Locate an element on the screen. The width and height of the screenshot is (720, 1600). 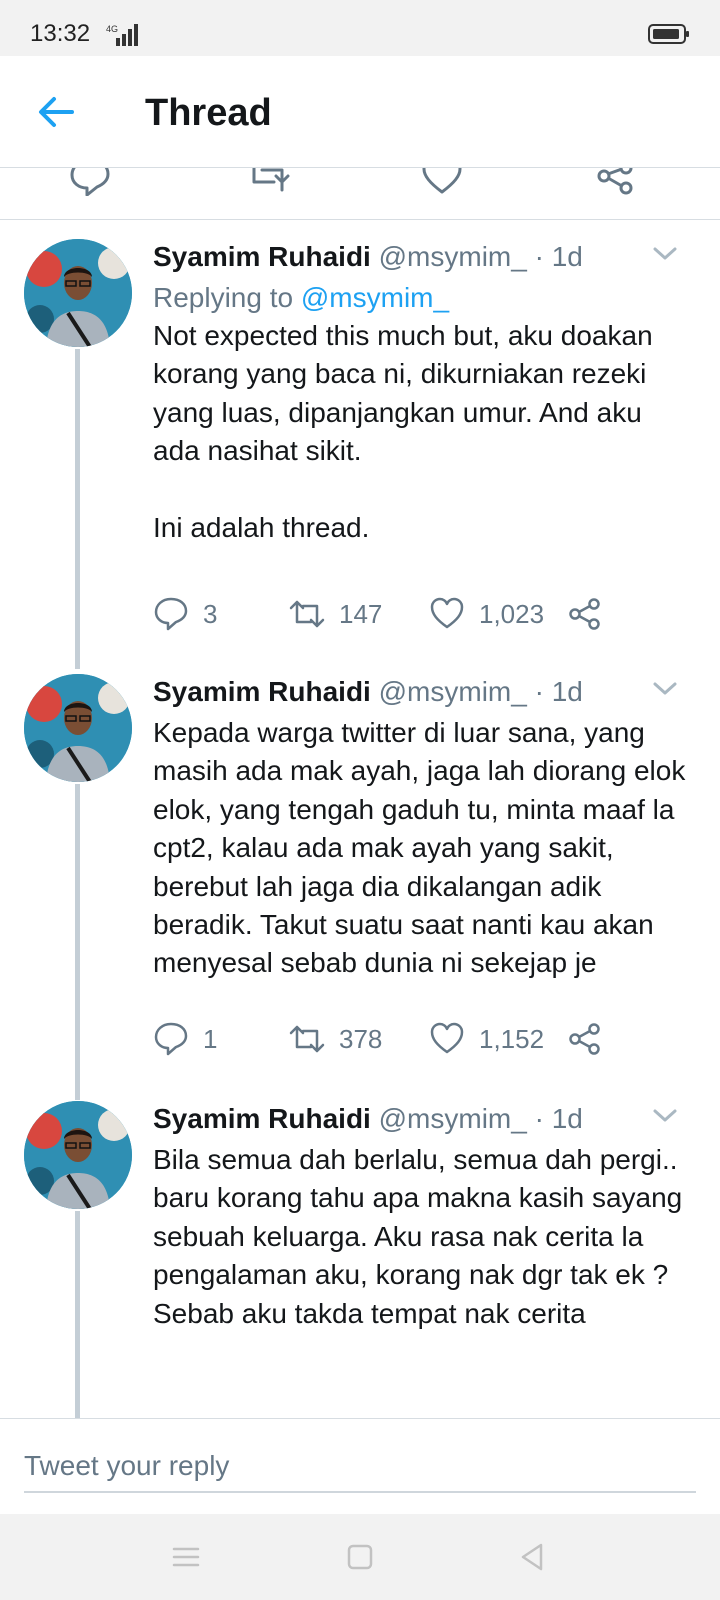
reply-composer is located at coordinates (360, 1466).